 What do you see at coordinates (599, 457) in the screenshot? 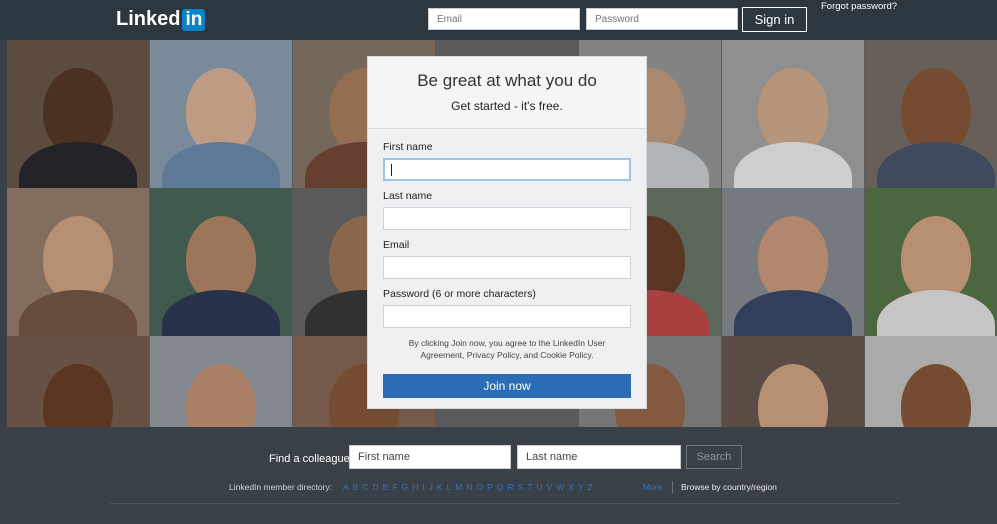
I see `colleague-last-name-input: Last name` at bounding box center [599, 457].